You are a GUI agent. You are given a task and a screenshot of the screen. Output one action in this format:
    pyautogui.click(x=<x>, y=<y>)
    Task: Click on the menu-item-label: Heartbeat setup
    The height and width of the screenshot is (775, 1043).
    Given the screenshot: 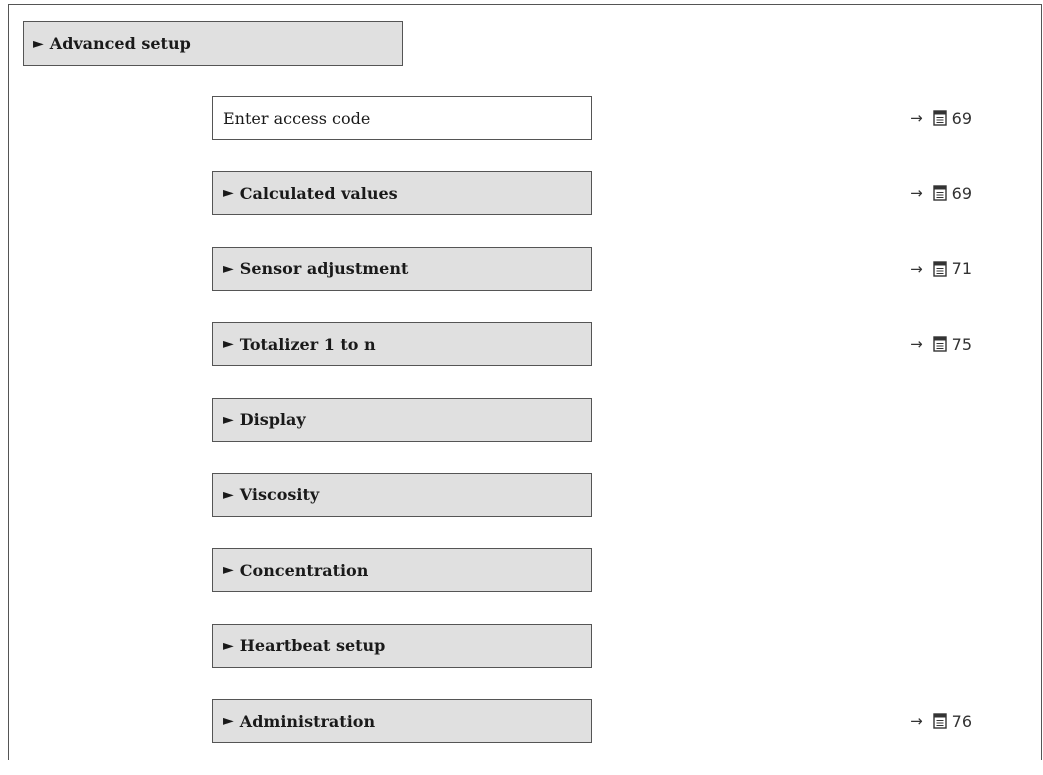 What is the action you would take?
    pyautogui.click(x=312, y=646)
    